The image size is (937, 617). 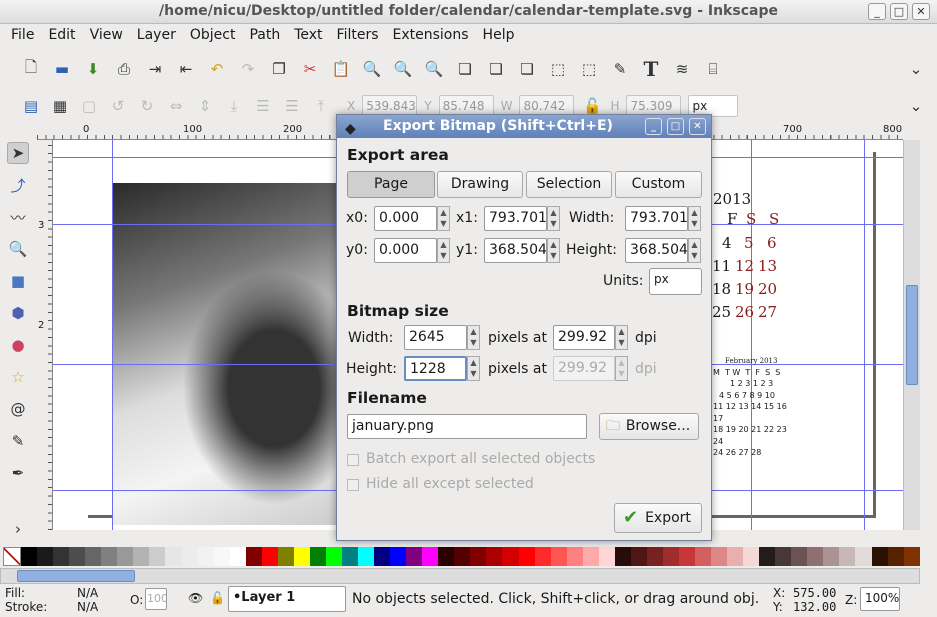 What do you see at coordinates (694, 218) in the screenshot?
I see `width-spinner: ▲ ▼` at bounding box center [694, 218].